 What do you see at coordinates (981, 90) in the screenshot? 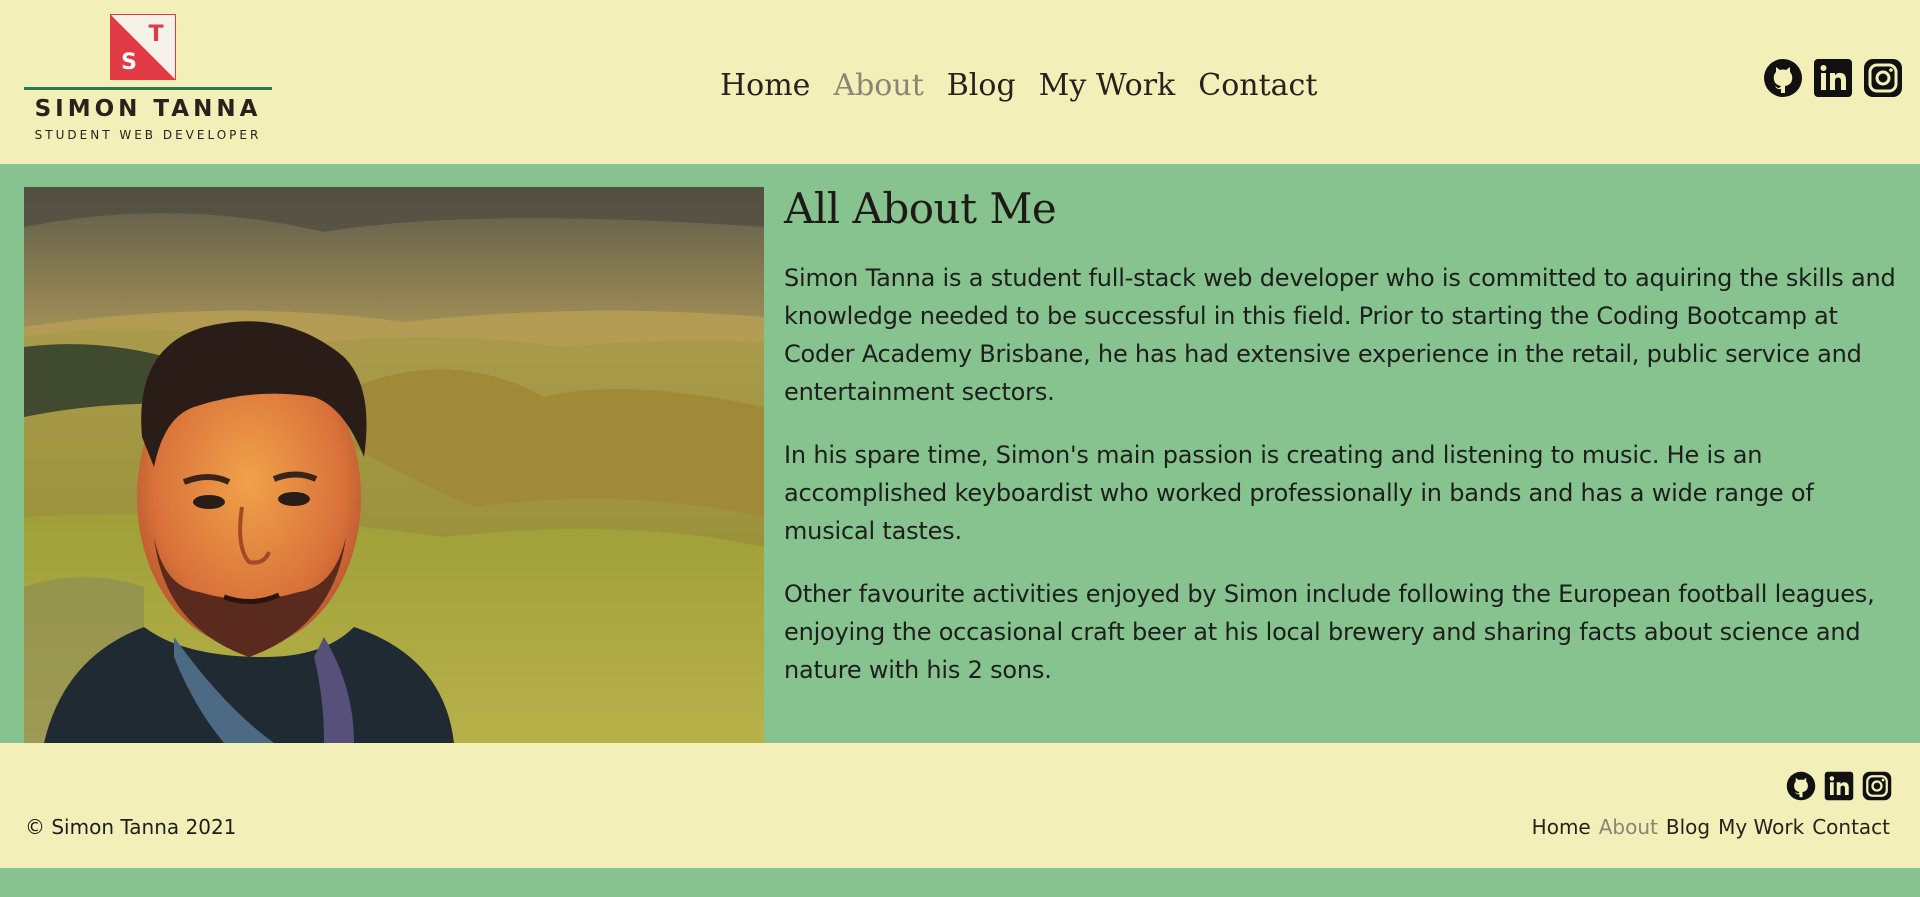
I see `nav-link-blog: Blog` at bounding box center [981, 90].